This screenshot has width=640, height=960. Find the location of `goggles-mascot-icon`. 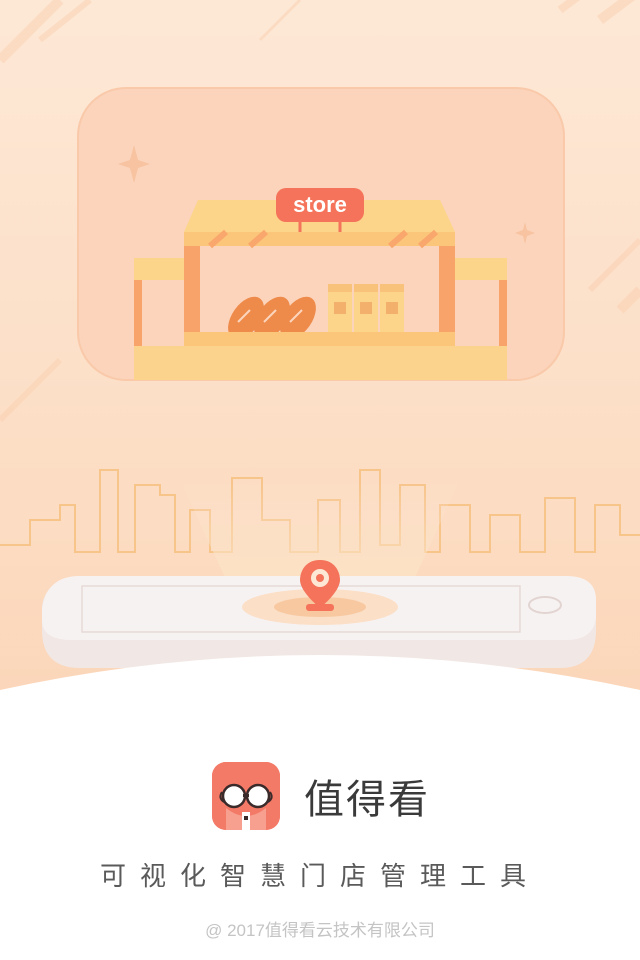

goggles-mascot-icon is located at coordinates (246, 796).